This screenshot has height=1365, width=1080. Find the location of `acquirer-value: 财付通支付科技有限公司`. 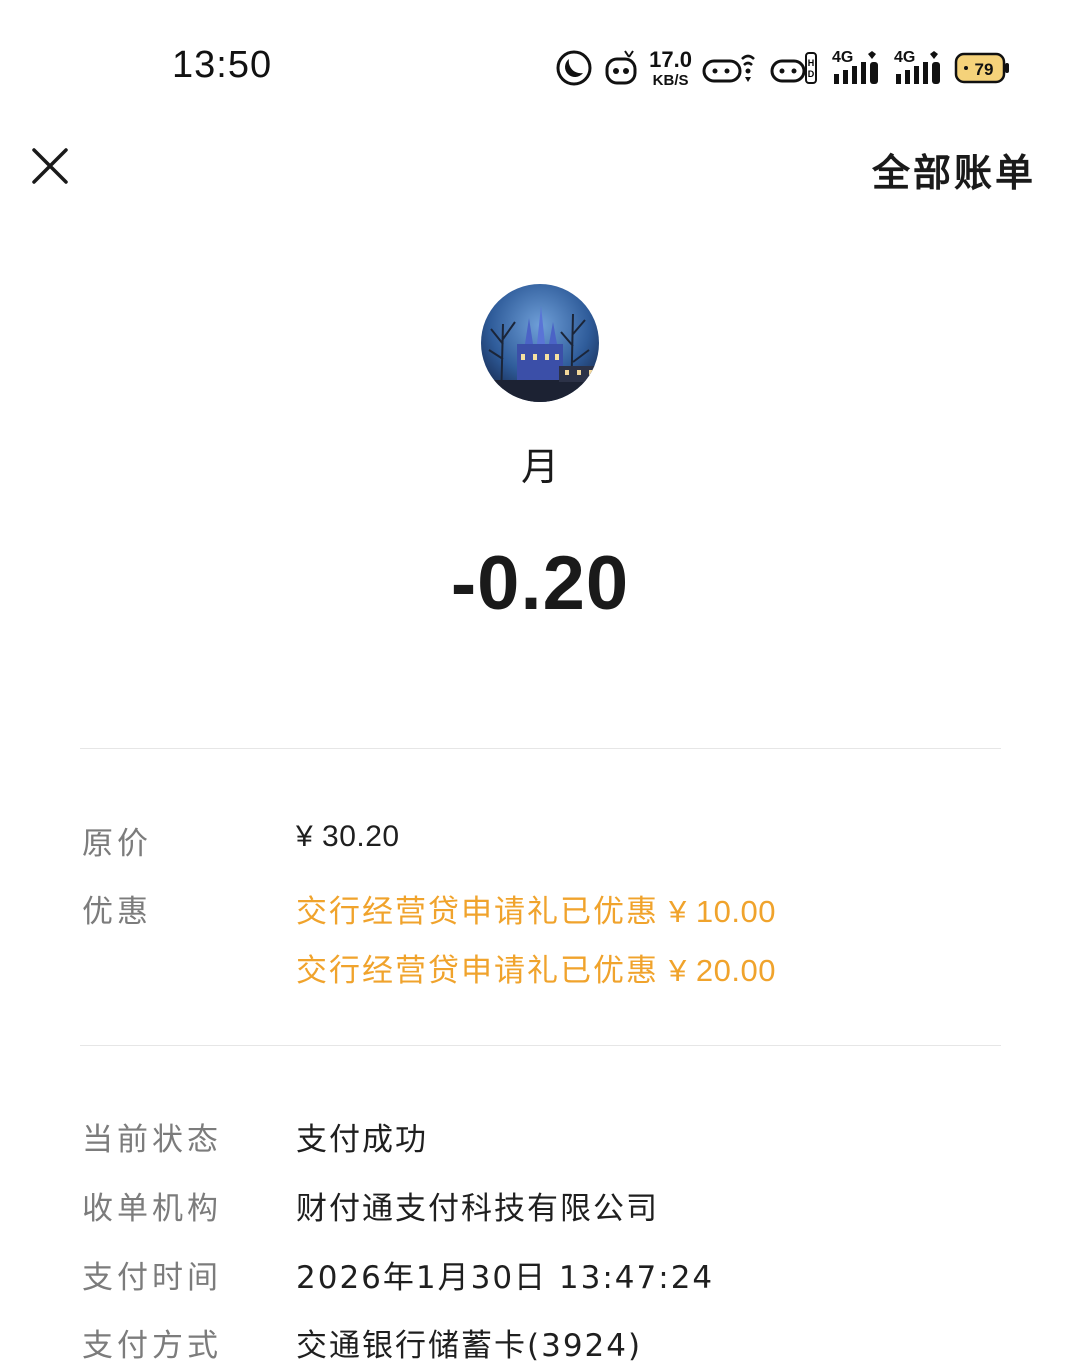

acquirer-value: 财付通支付科技有限公司 is located at coordinates (477, 1209).